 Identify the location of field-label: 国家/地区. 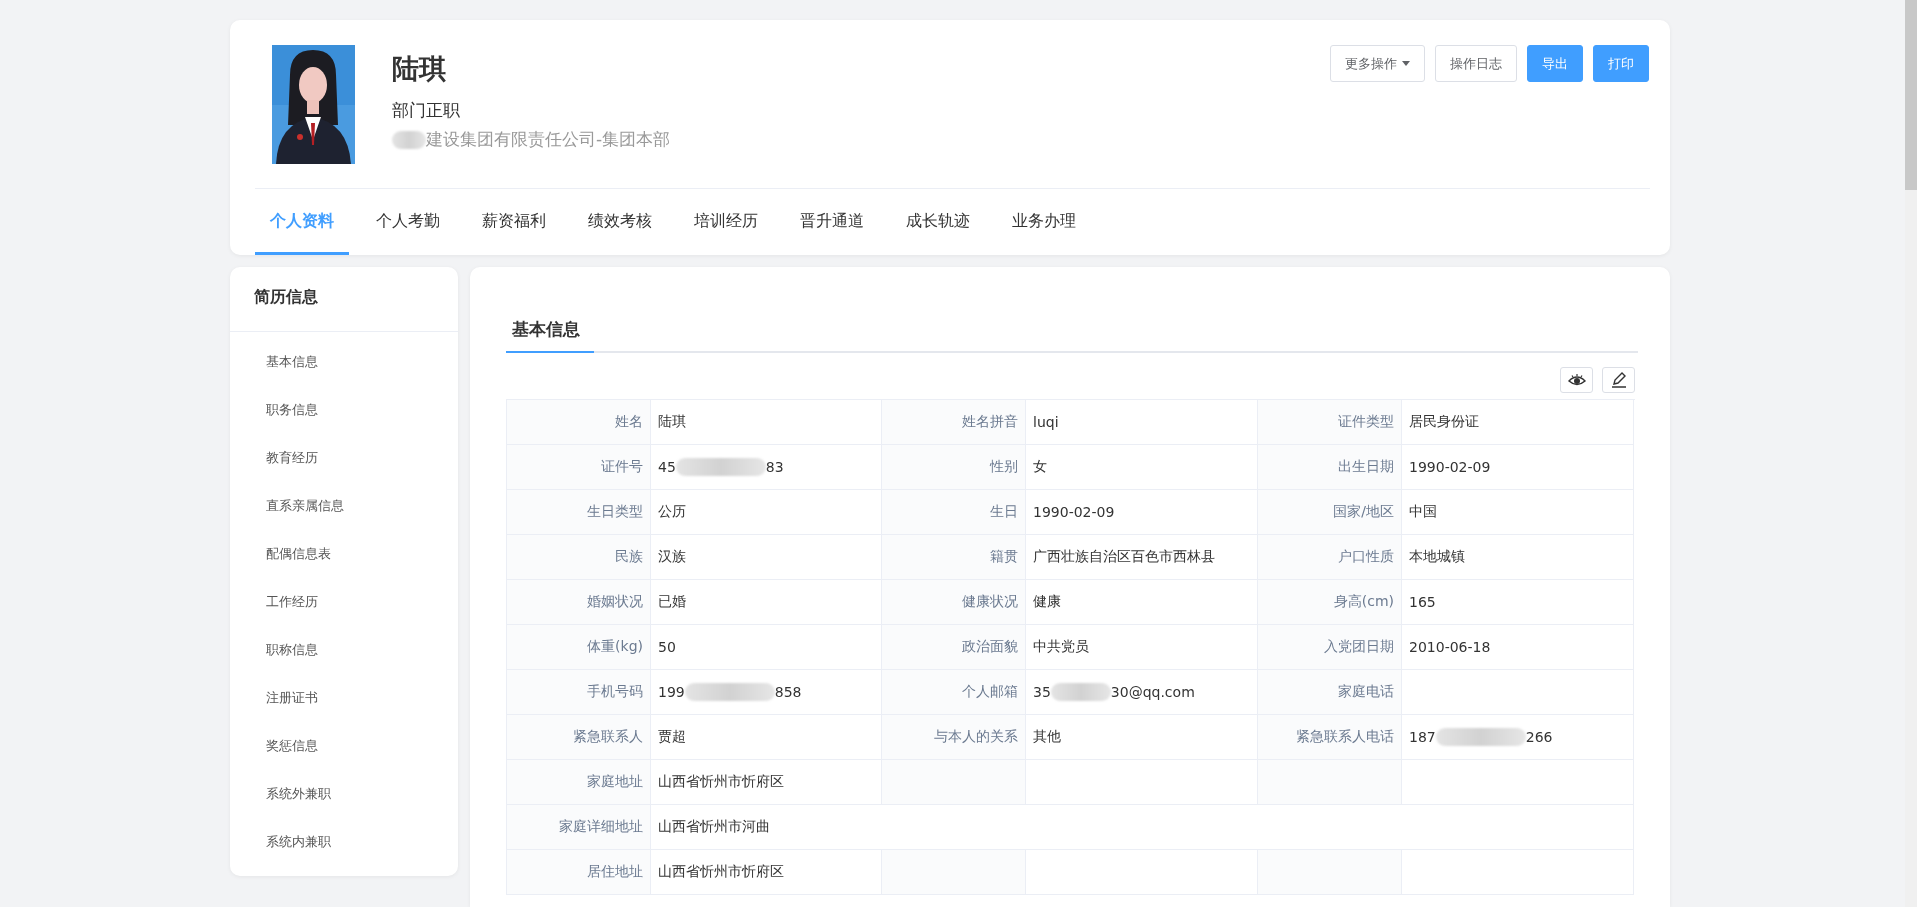
(1330, 512).